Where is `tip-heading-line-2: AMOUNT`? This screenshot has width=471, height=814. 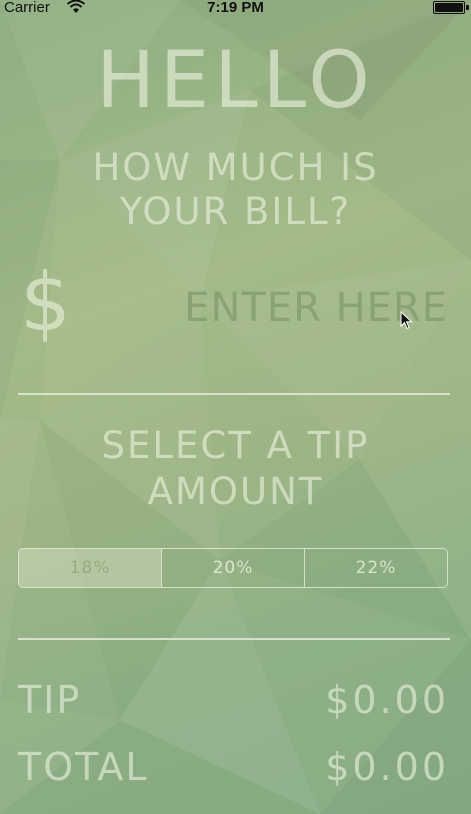
tip-heading-line-2: AMOUNT is located at coordinates (235, 491).